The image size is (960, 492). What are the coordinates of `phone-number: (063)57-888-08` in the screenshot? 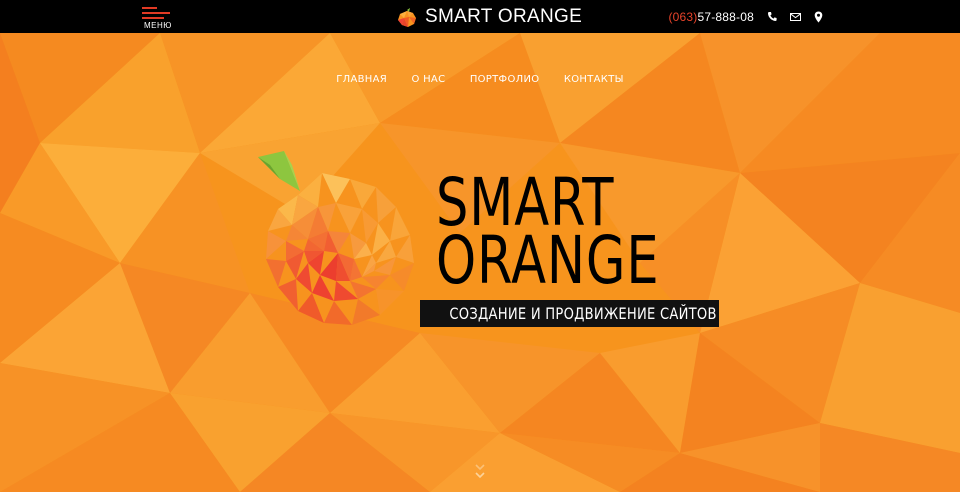 It's located at (711, 17).